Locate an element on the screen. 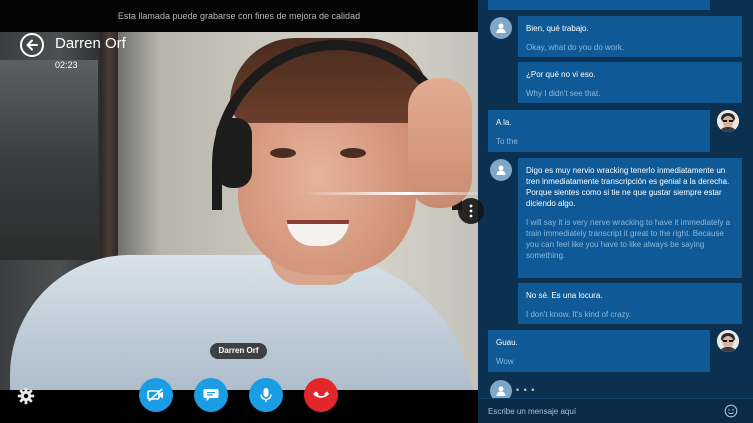  end-call-icon is located at coordinates (321, 394).